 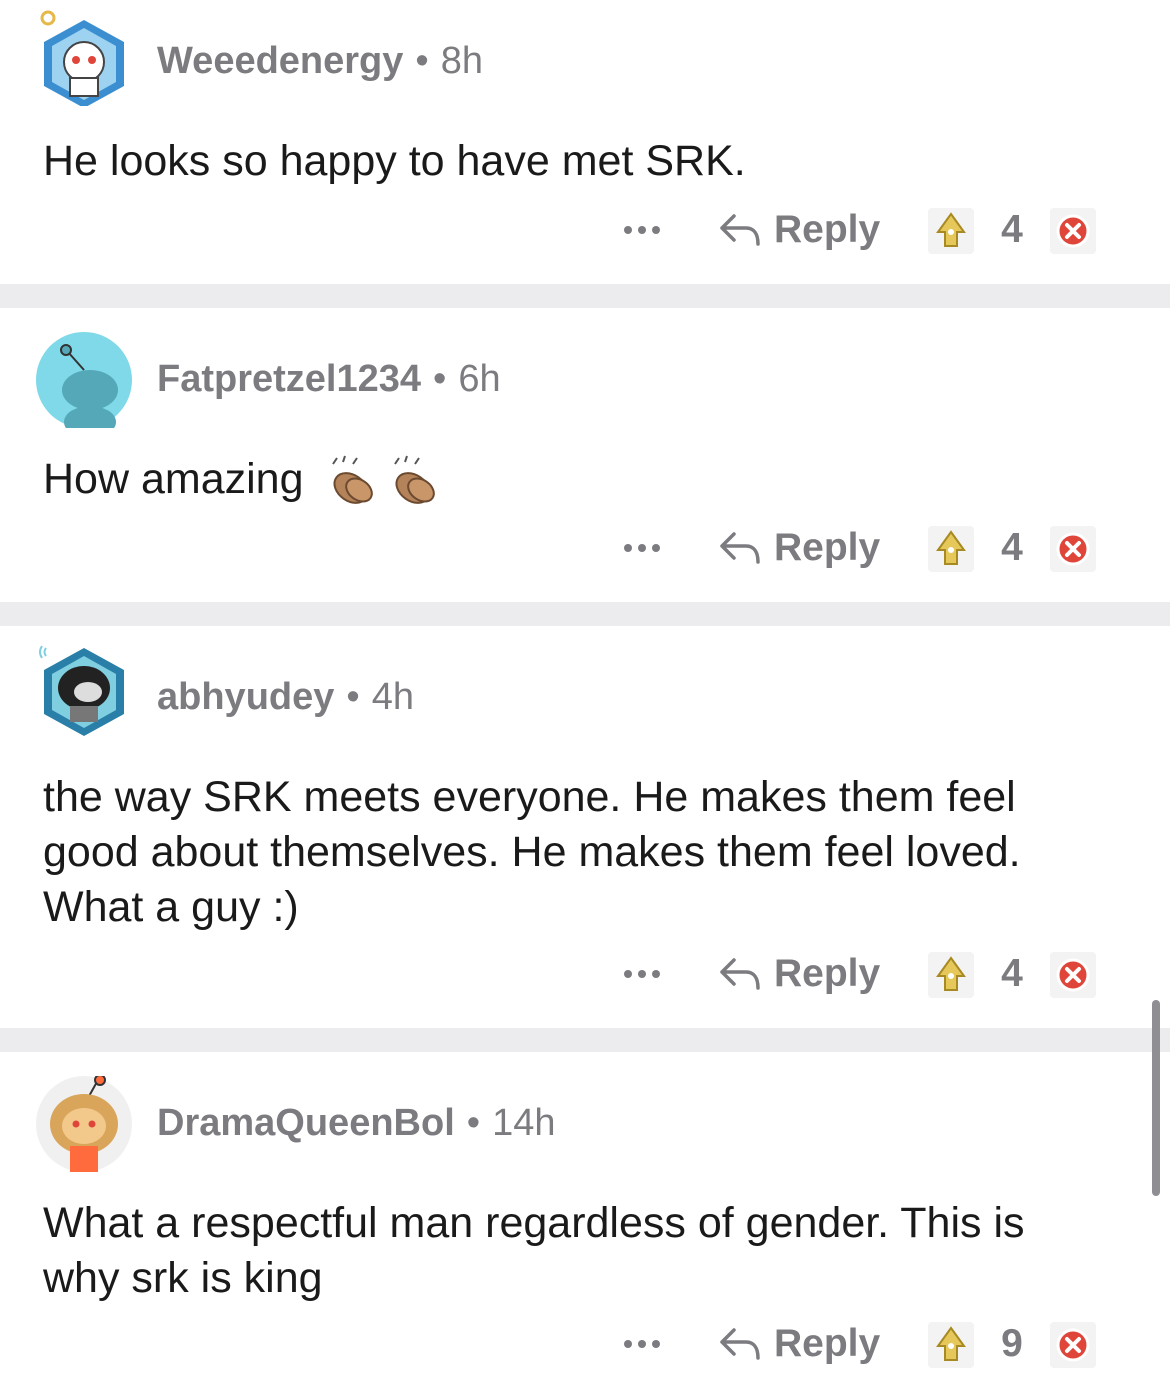 I want to click on comment-meta: DramaQueenBol • 14h, so click(x=356, y=1123).